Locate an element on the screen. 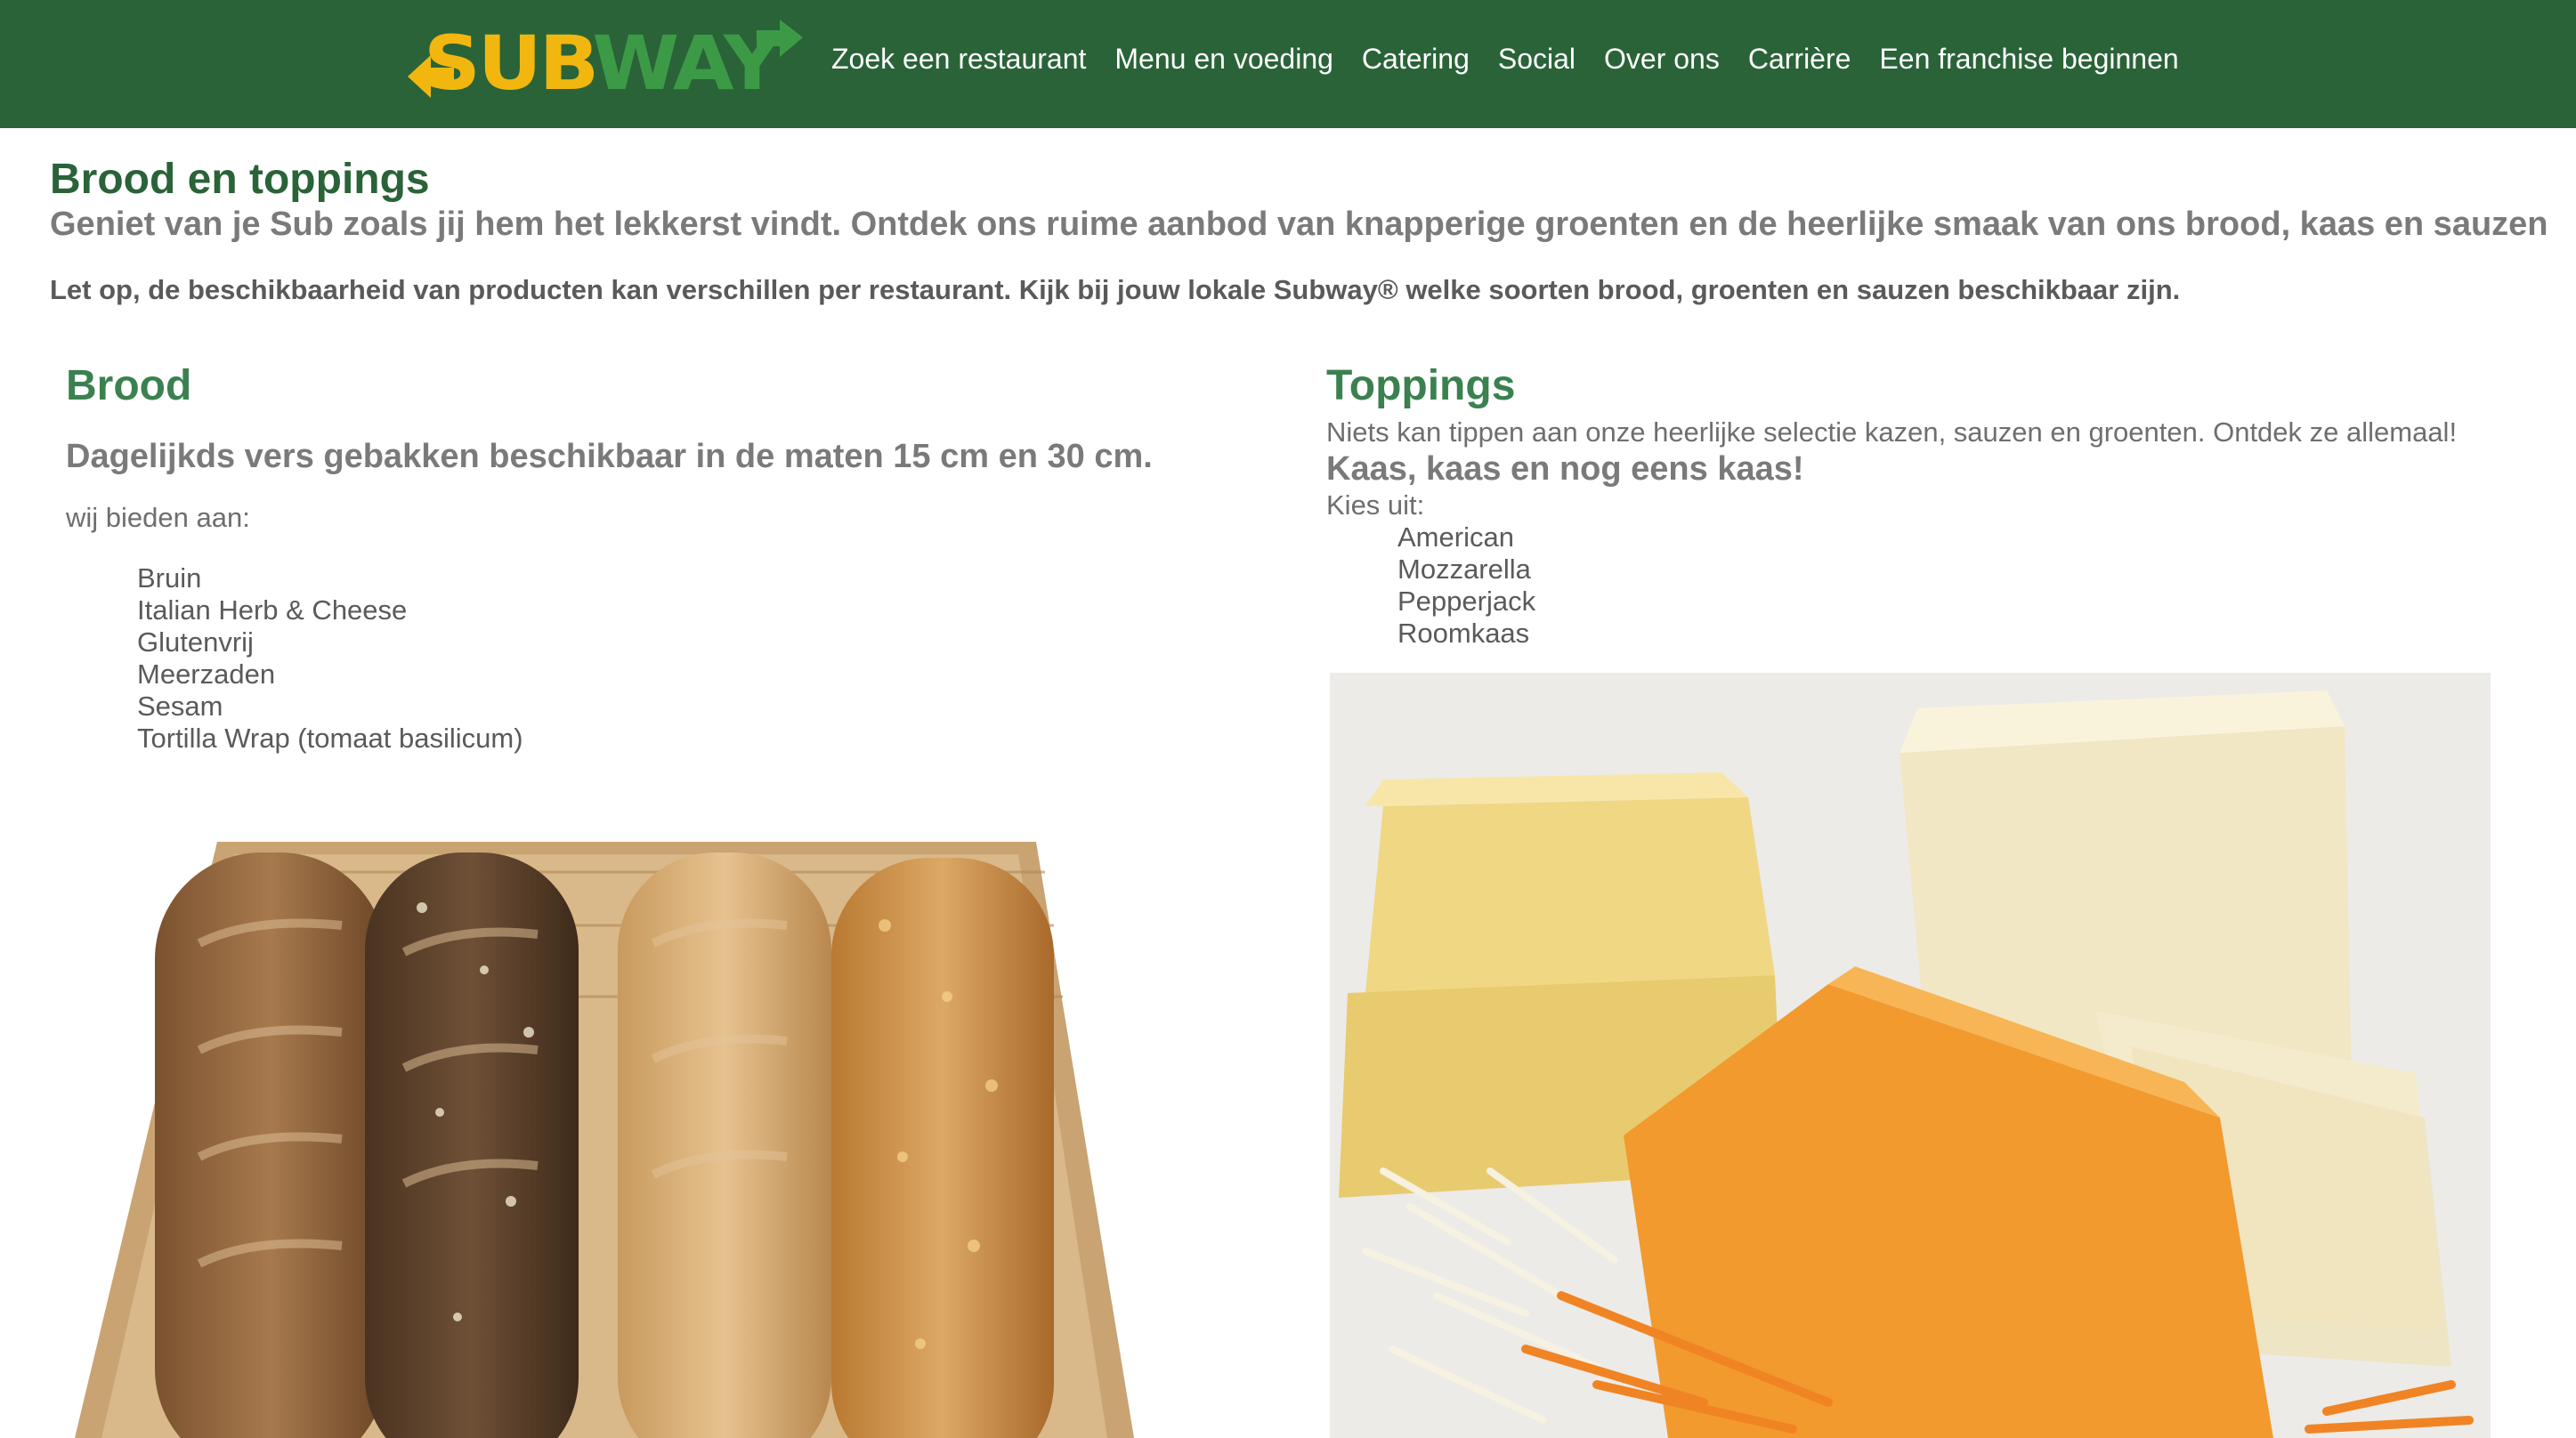 This screenshot has width=2576, height=1438. bread-list-item: Tortilla Wrap (tomaat basilicum) is located at coordinates (330, 739).